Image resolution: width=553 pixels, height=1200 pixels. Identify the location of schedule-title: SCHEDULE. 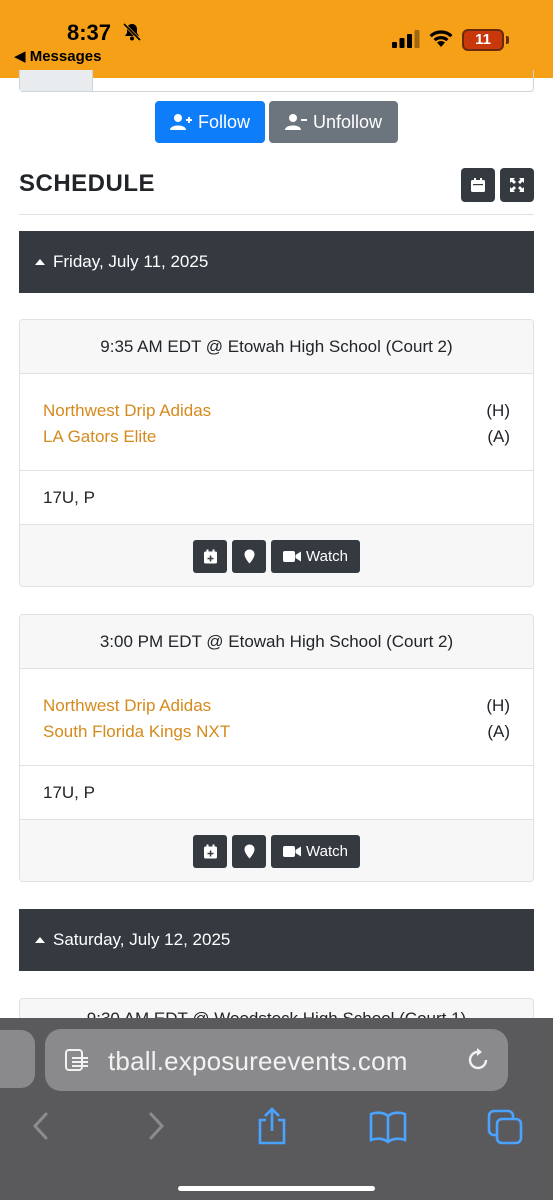
(87, 183).